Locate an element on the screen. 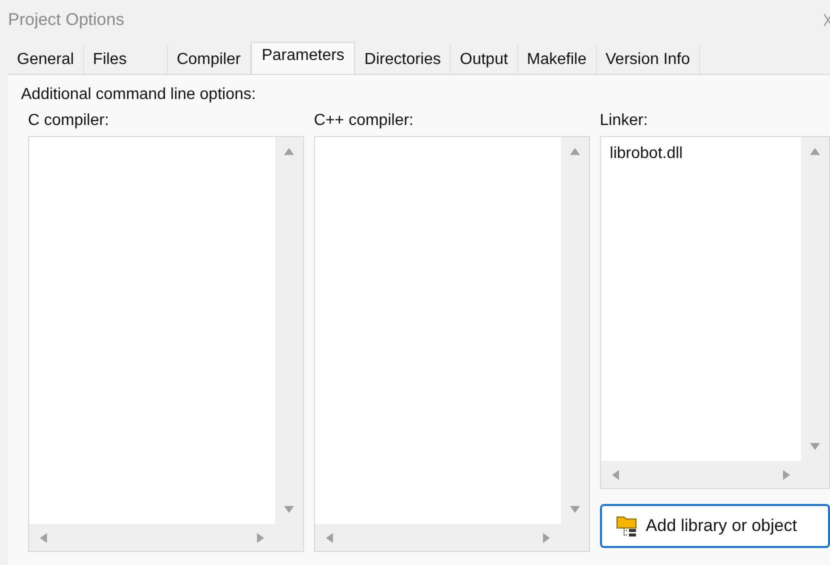 Image resolution: width=830 pixels, height=565 pixels. field-value: librobot.dll is located at coordinates (646, 153).